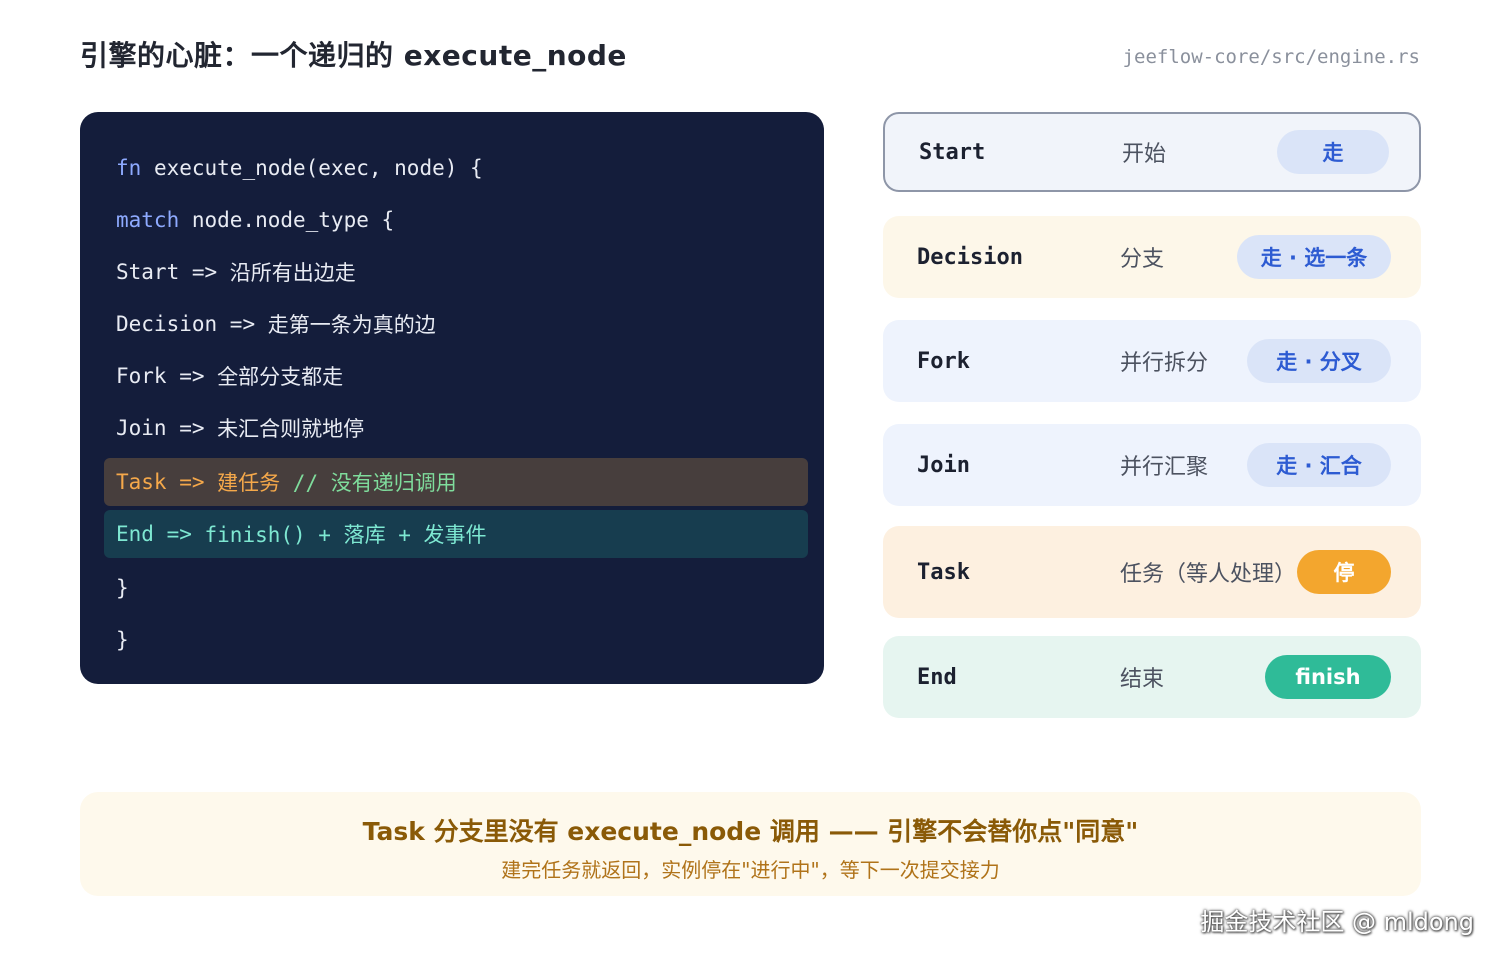  Describe the element at coordinates (141, 376) in the screenshot. I see `code-case-name: Fork` at that location.